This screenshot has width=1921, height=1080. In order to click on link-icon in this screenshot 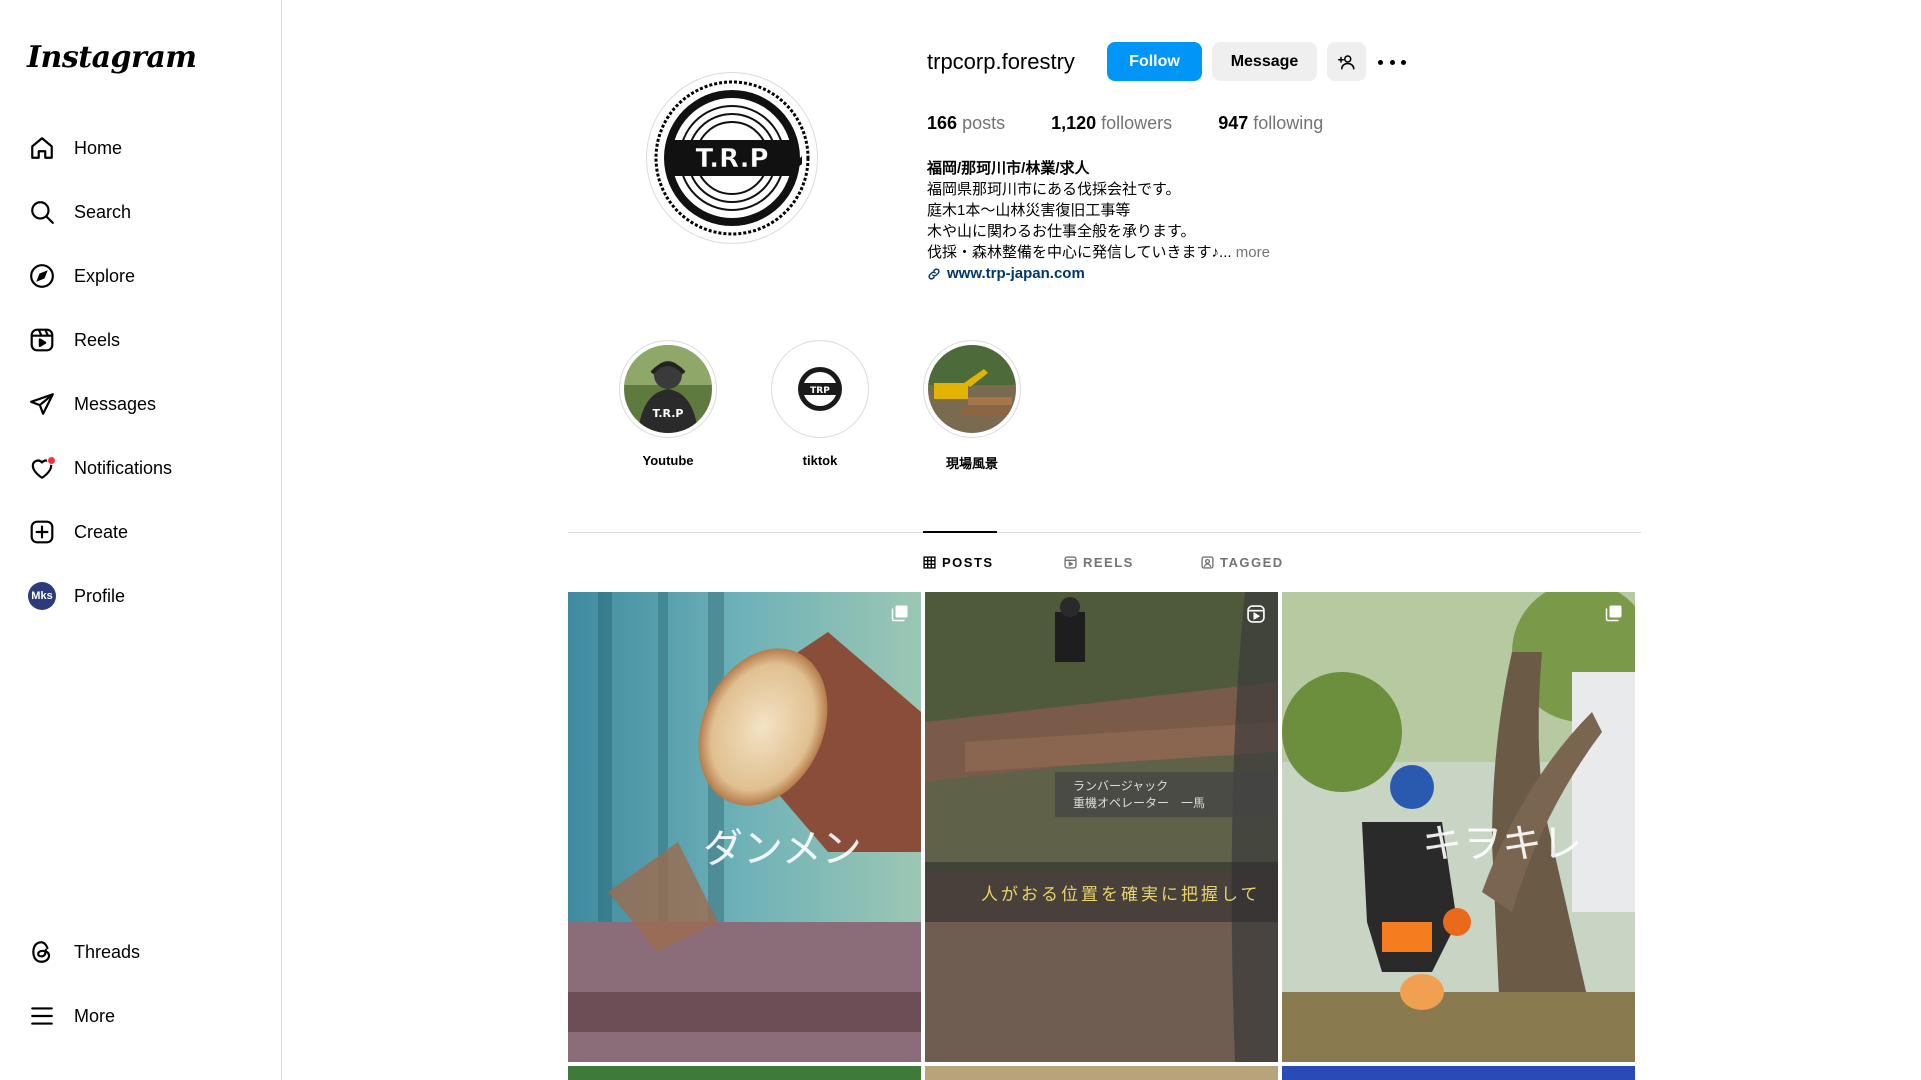, I will do `click(934, 273)`.